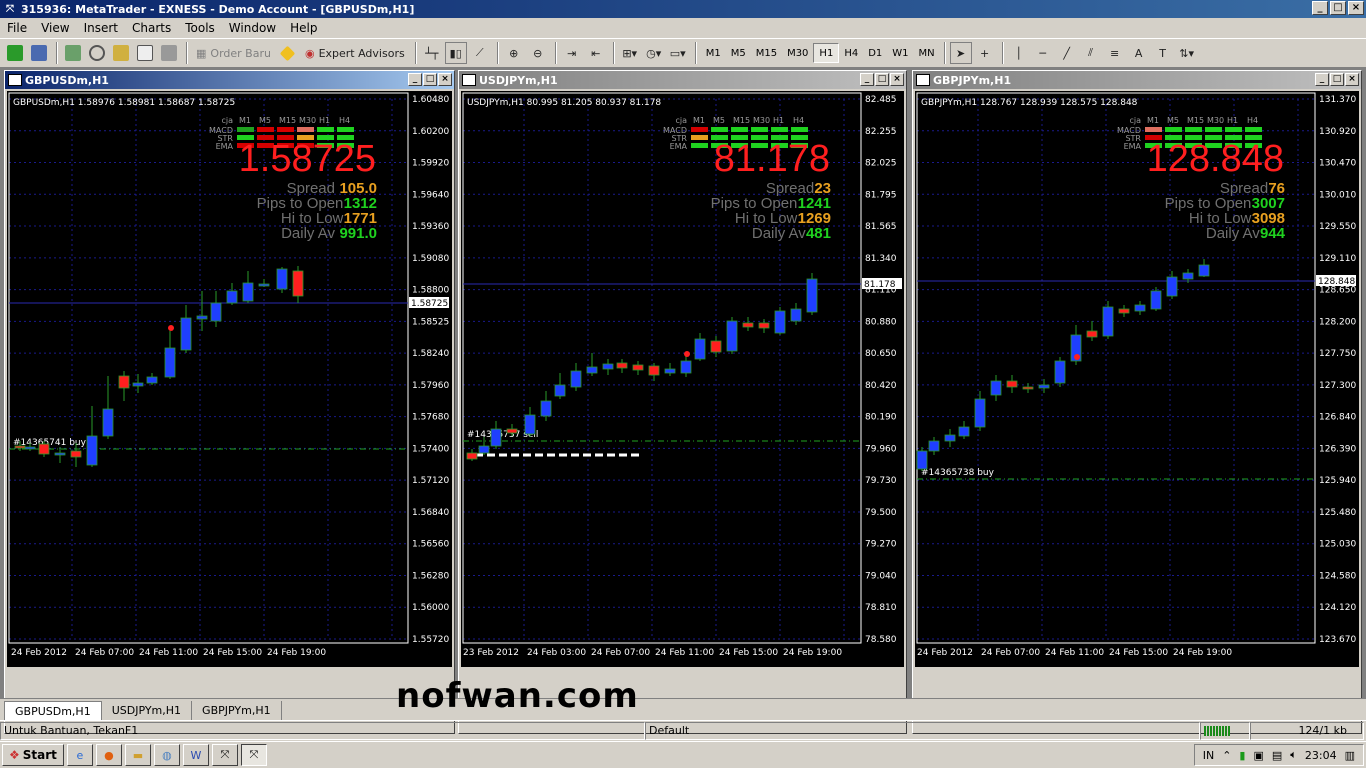 Image resolution: width=1366 pixels, height=768 pixels. What do you see at coordinates (1320, 8) in the screenshot?
I see `minimize-button: _` at bounding box center [1320, 8].